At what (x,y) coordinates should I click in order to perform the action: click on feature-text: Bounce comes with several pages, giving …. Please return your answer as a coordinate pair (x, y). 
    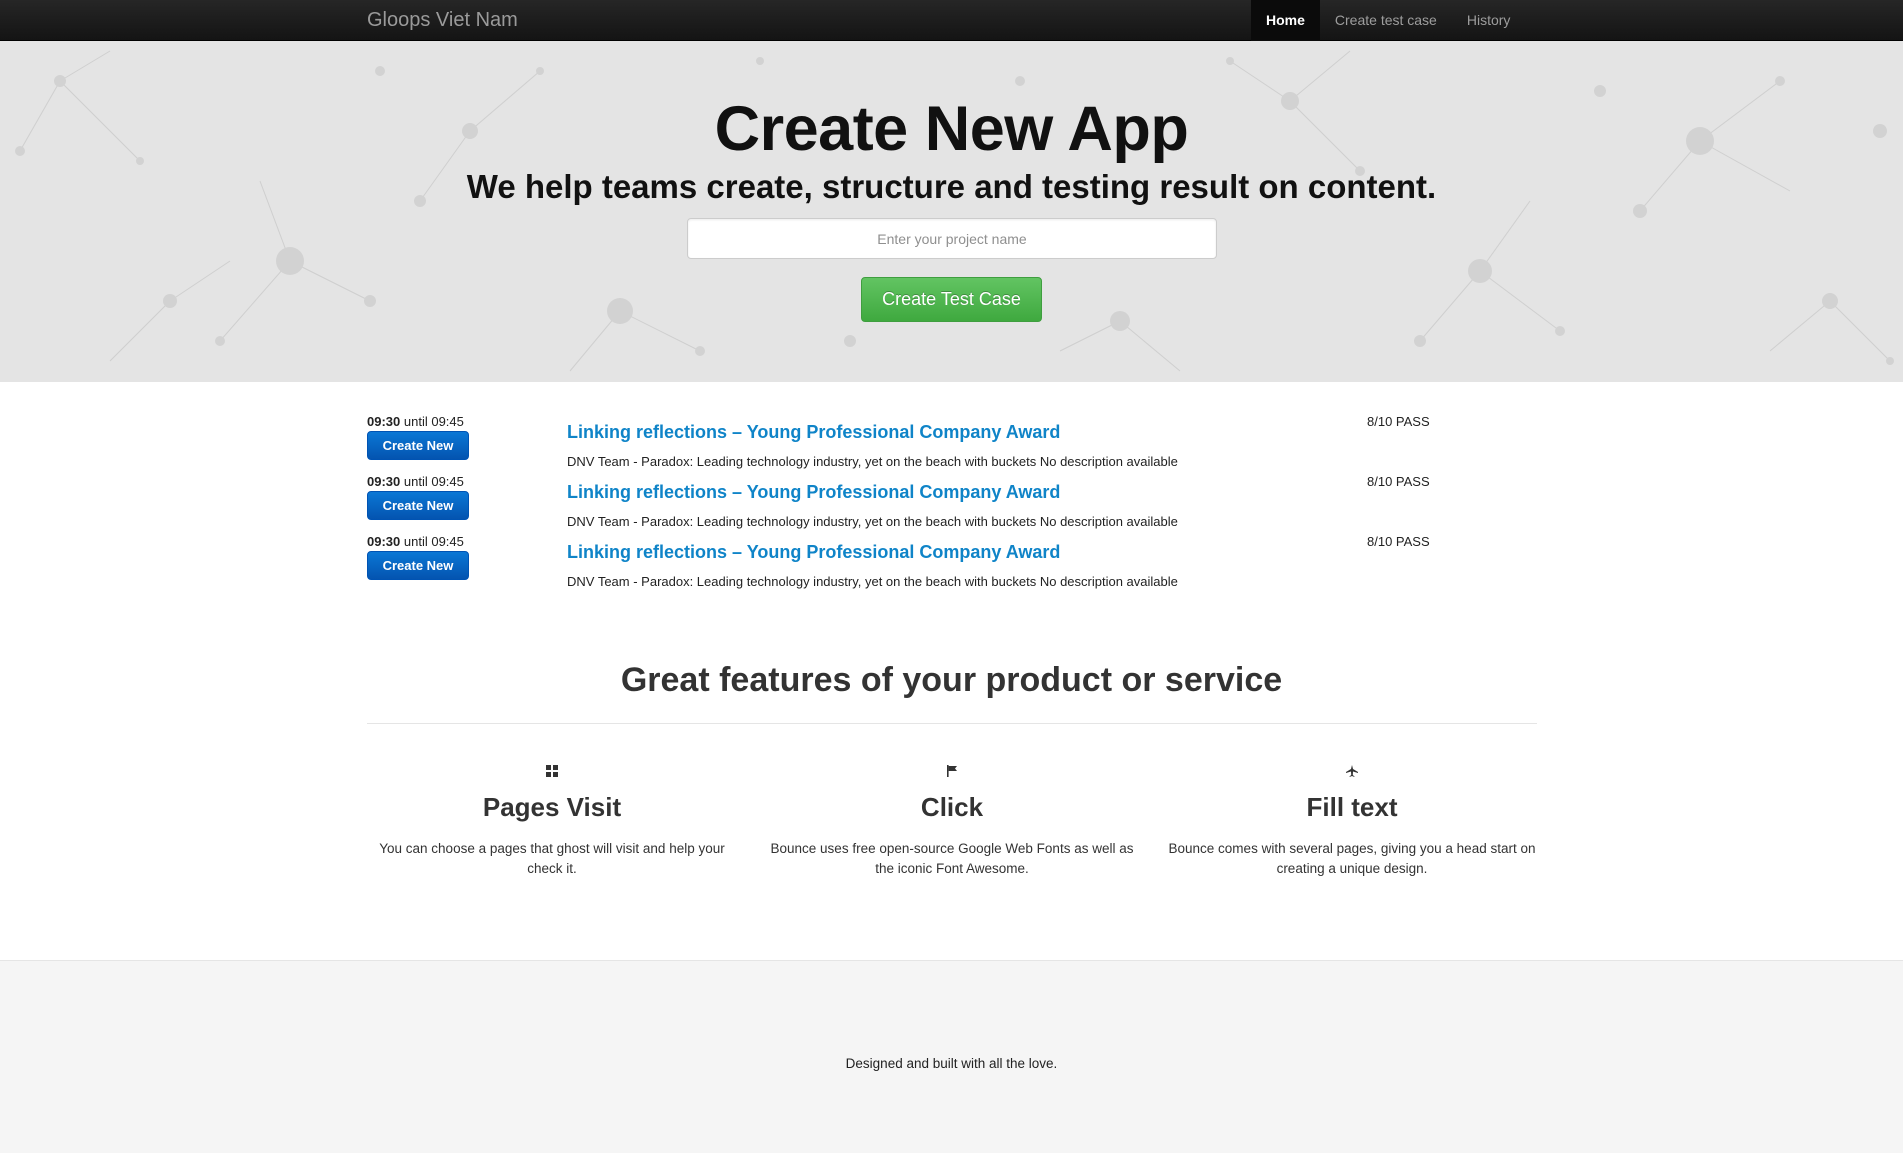
    Looking at the image, I should click on (1352, 858).